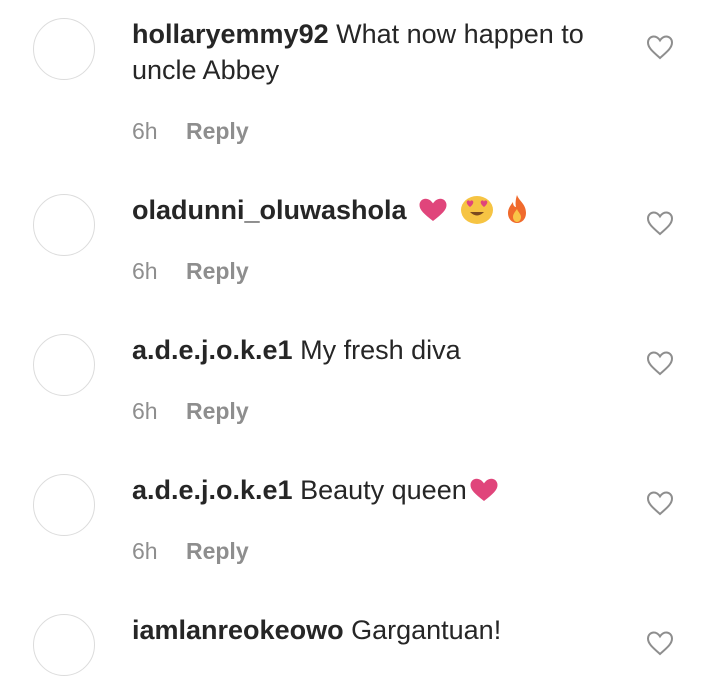 The image size is (720, 677). What do you see at coordinates (517, 209) in the screenshot?
I see `fire-emoji` at bounding box center [517, 209].